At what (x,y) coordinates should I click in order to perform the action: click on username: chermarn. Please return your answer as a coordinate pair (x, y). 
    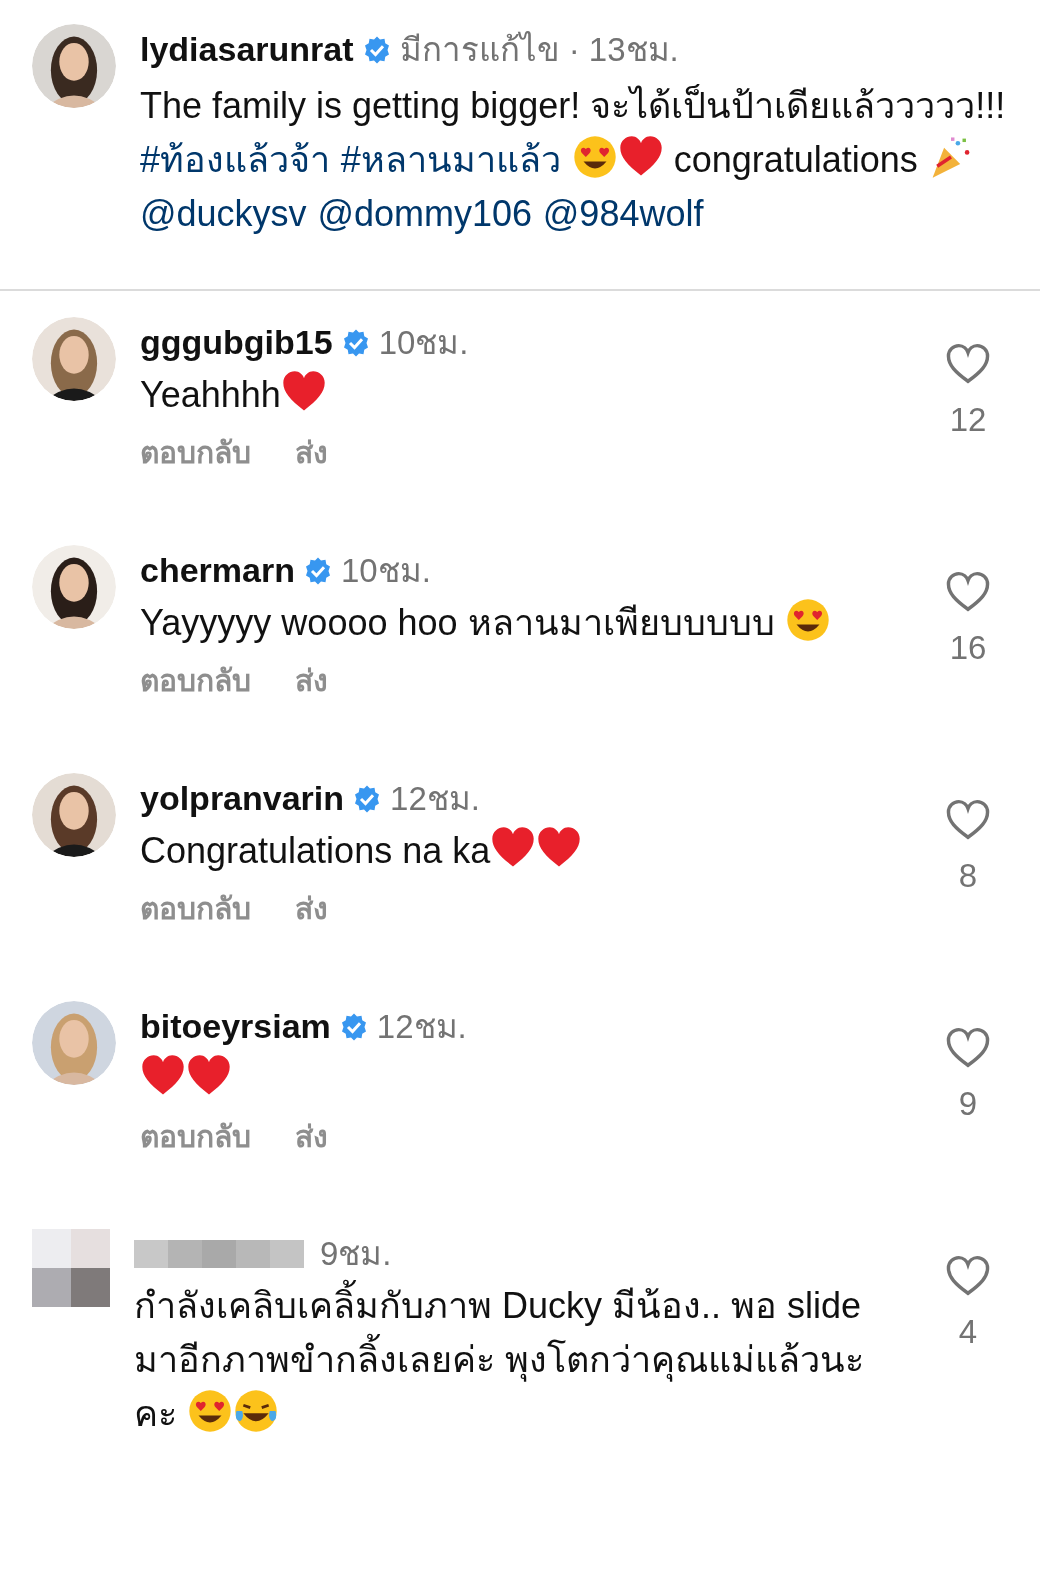
    Looking at the image, I should click on (217, 570).